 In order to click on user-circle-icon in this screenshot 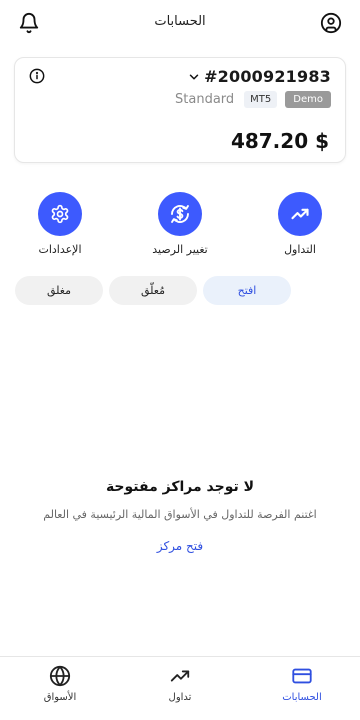, I will do `click(331, 23)`.